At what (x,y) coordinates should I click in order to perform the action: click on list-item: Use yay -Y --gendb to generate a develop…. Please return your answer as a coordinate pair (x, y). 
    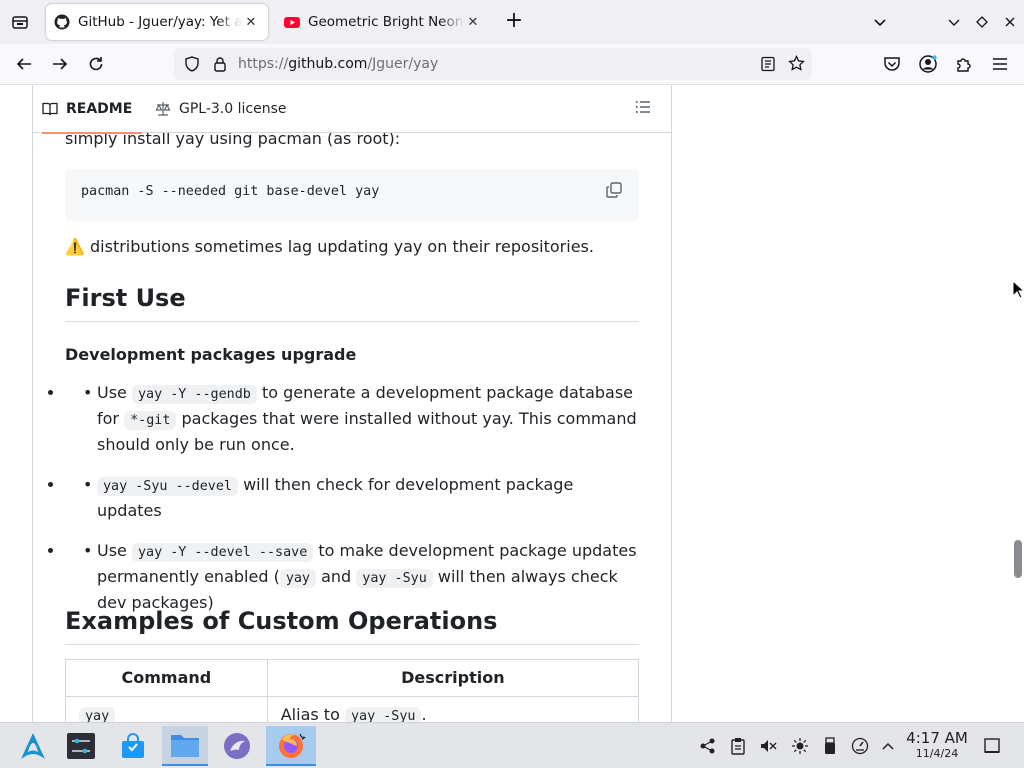
    Looking at the image, I should click on (352, 419).